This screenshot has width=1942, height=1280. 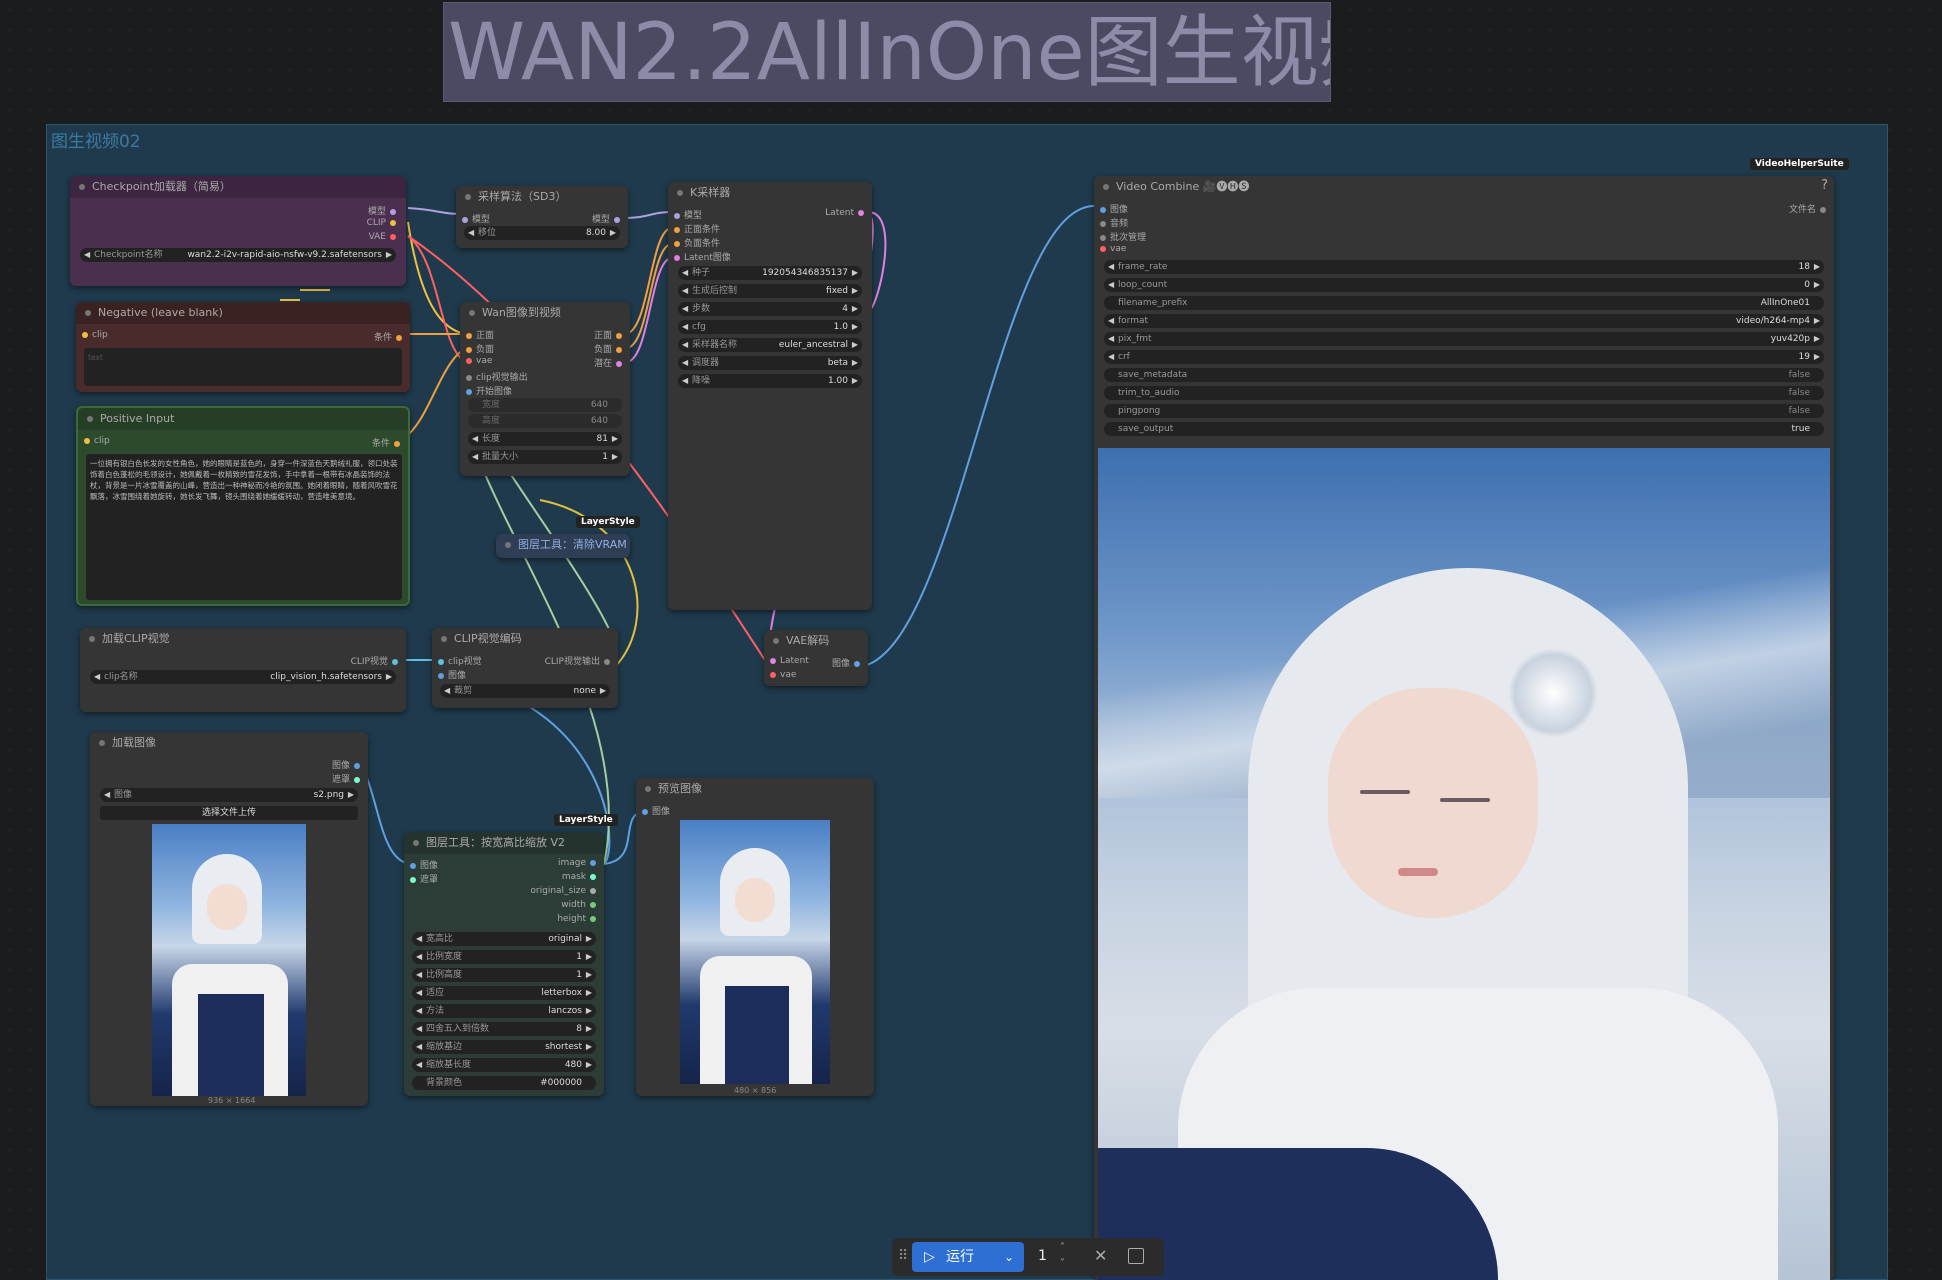 I want to click on input-start-image: 开始图像, so click(x=487, y=390).